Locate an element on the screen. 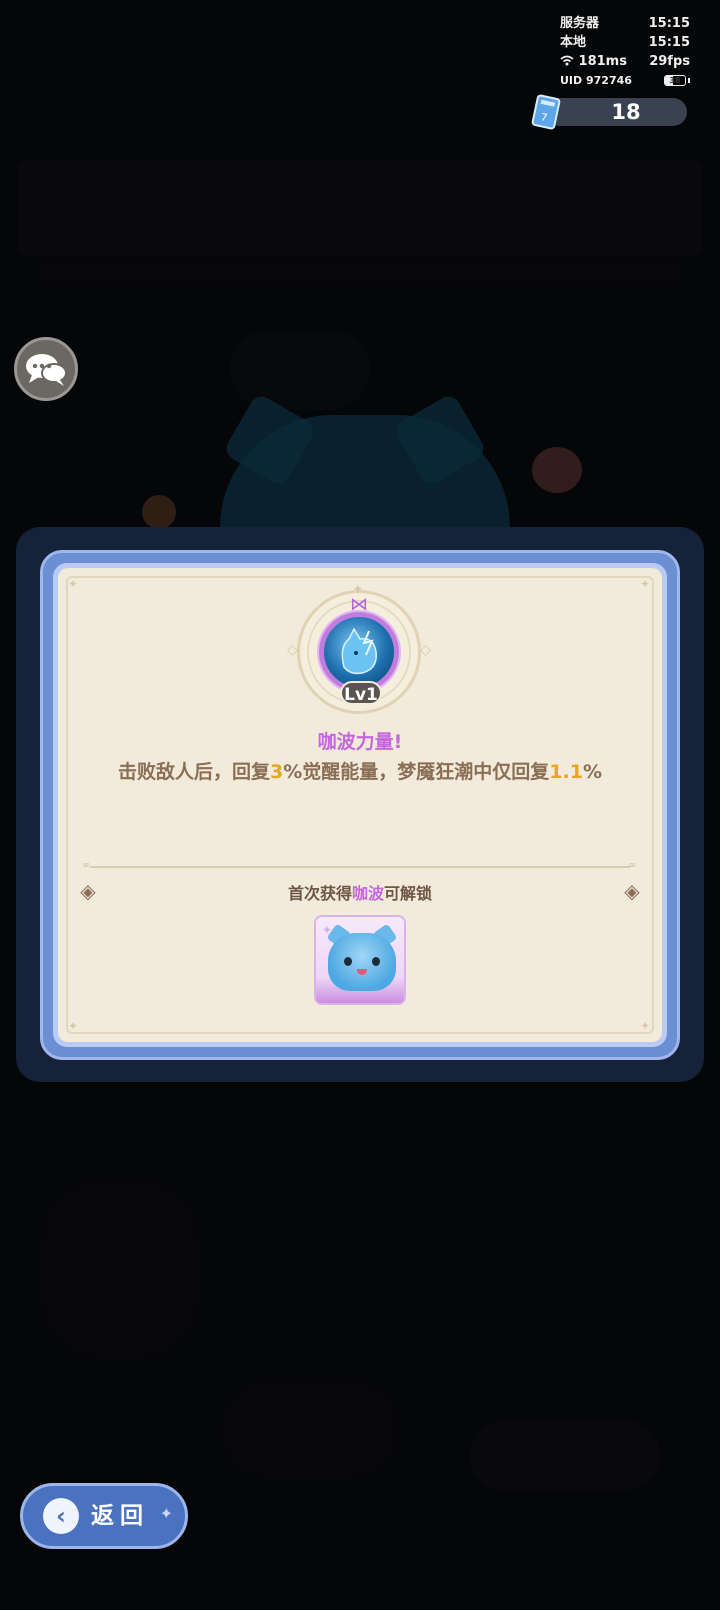  ticket-counter: 18 is located at coordinates (616, 112).